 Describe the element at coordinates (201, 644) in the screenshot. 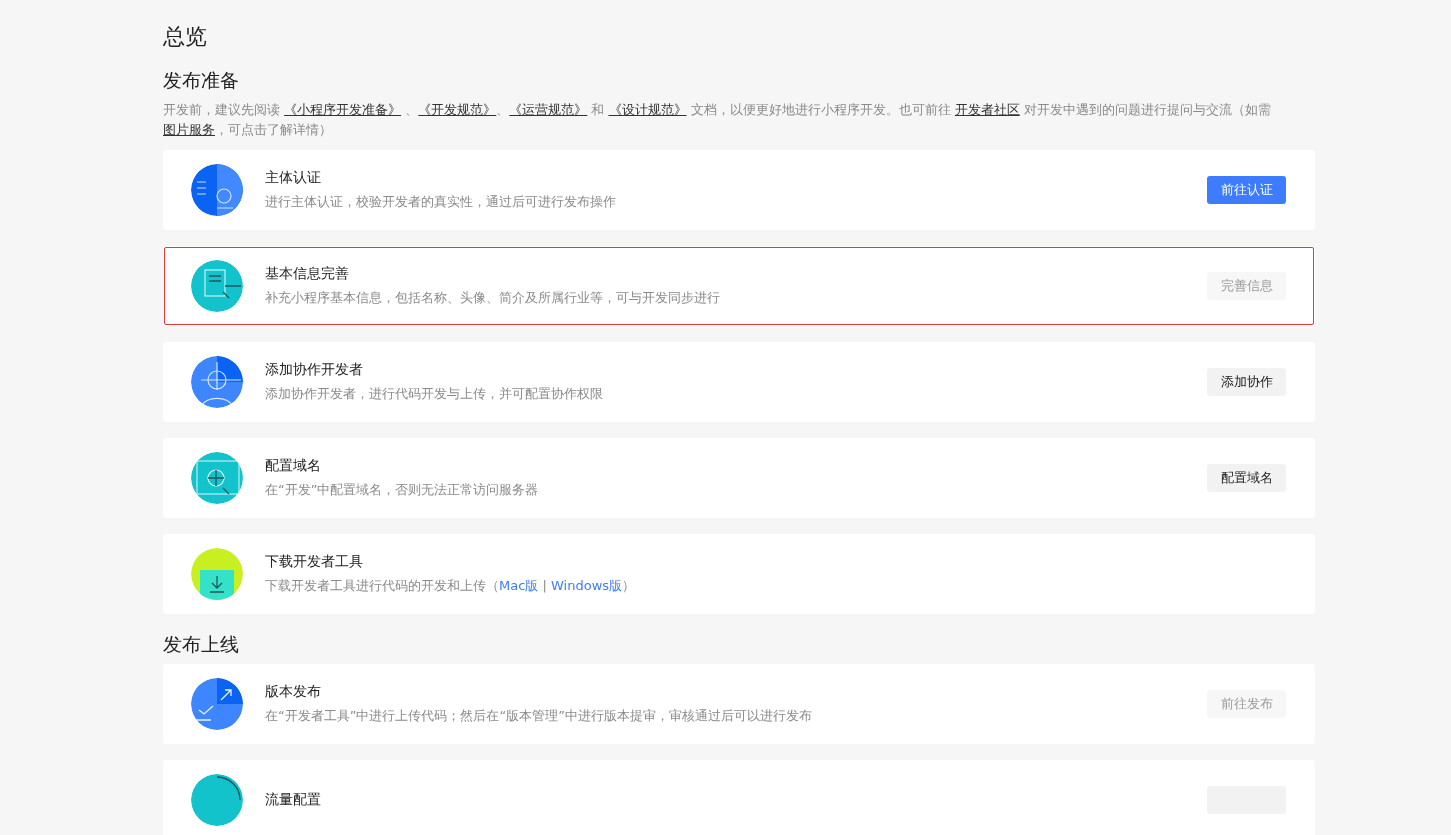

I see `section-title: 发布上线` at that location.